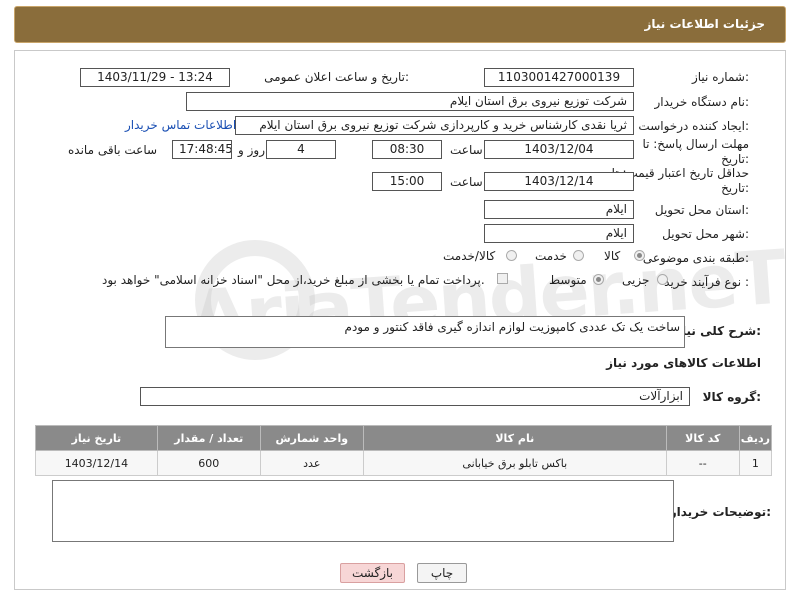 This screenshot has height=598, width=789. I want to click on cell-name: باکس تابلو برق خیابانی, so click(514, 463).